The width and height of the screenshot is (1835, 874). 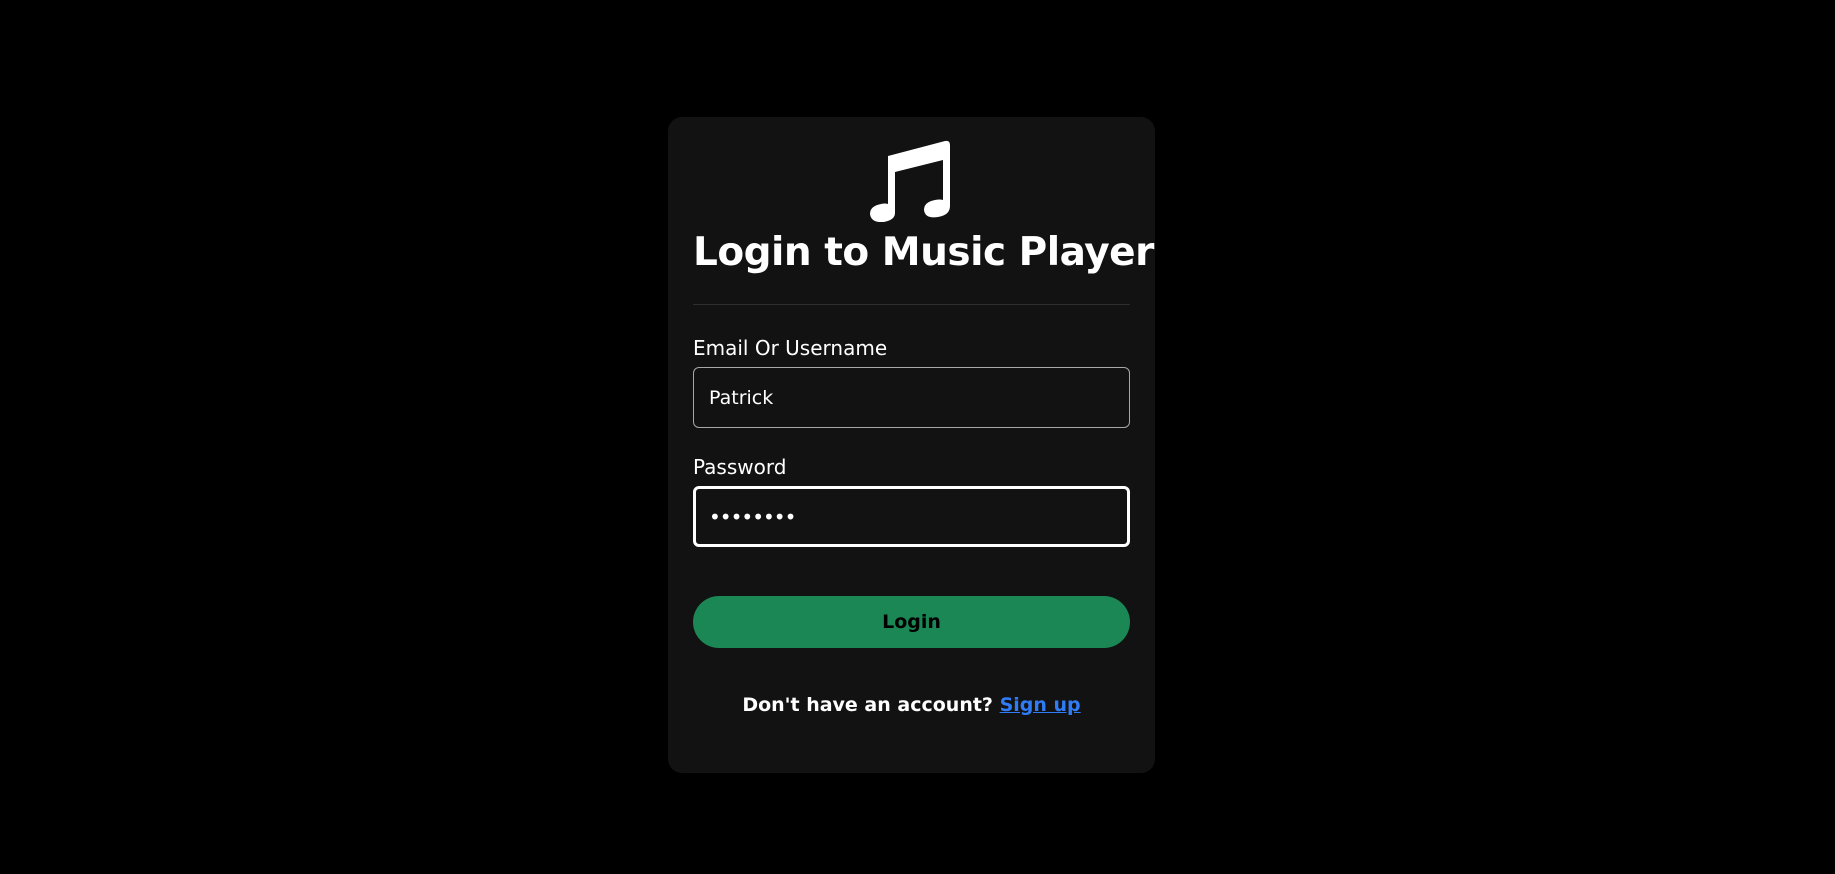 I want to click on email-label: Email Or Username, so click(x=790, y=348).